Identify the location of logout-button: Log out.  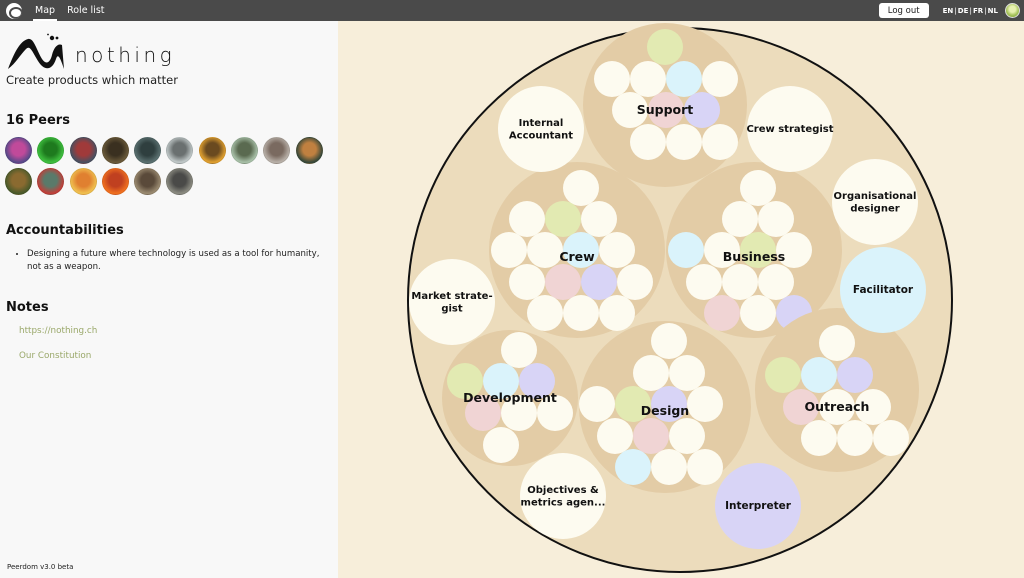
(903, 10).